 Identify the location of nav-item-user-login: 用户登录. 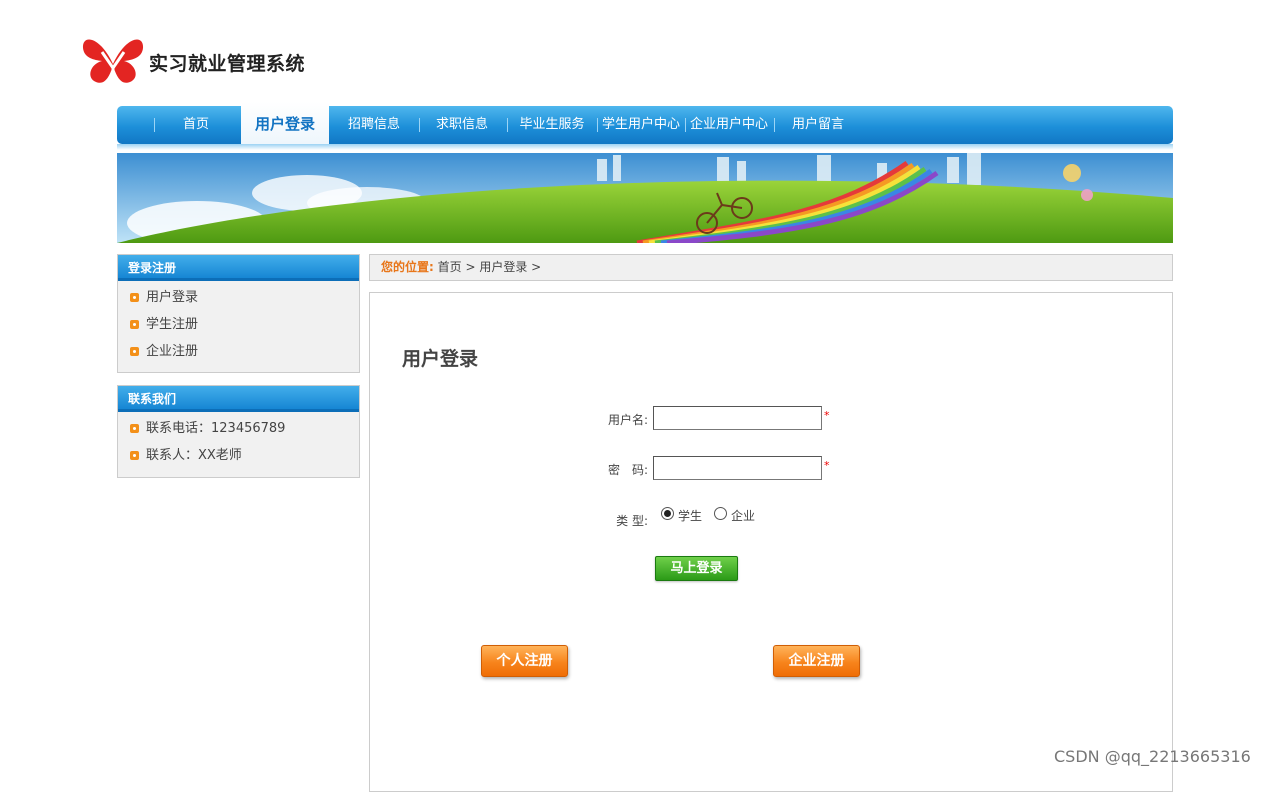
(285, 123).